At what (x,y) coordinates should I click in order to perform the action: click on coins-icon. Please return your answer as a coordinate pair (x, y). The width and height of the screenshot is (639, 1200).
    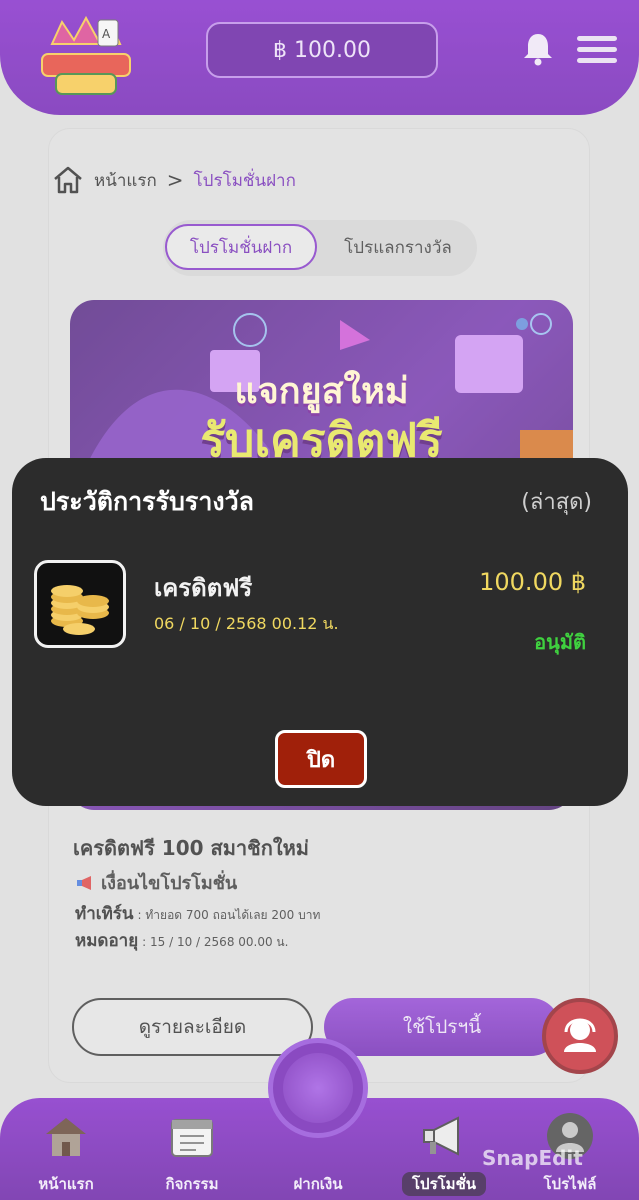
    Looking at the image, I should click on (80, 604).